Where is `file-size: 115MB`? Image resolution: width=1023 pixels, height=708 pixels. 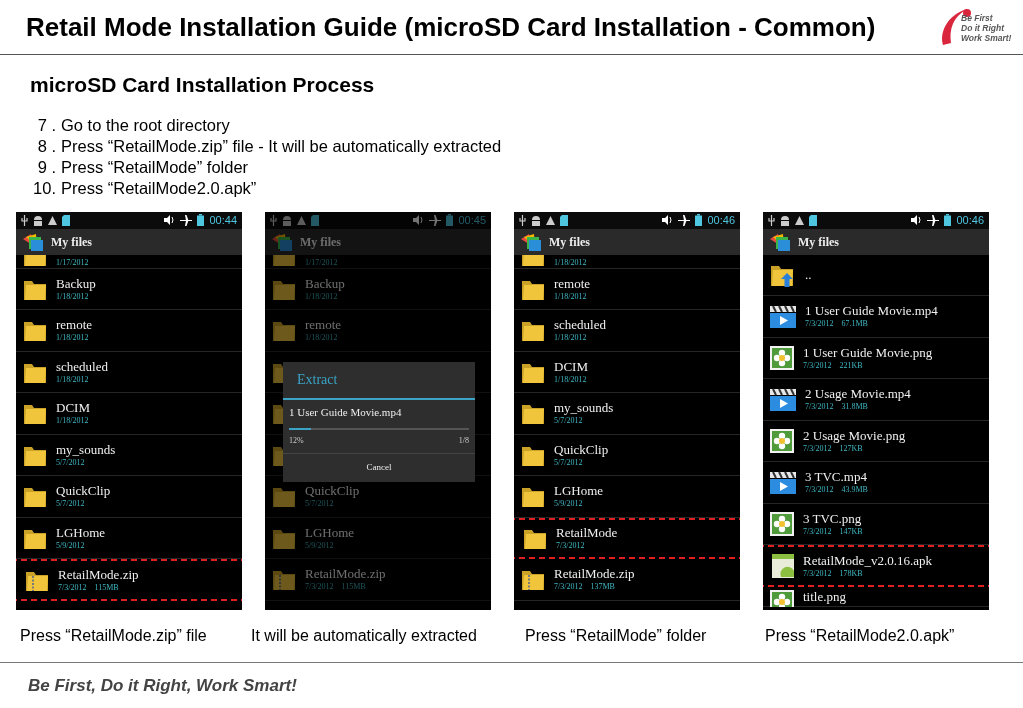 file-size: 115MB is located at coordinates (106, 587).